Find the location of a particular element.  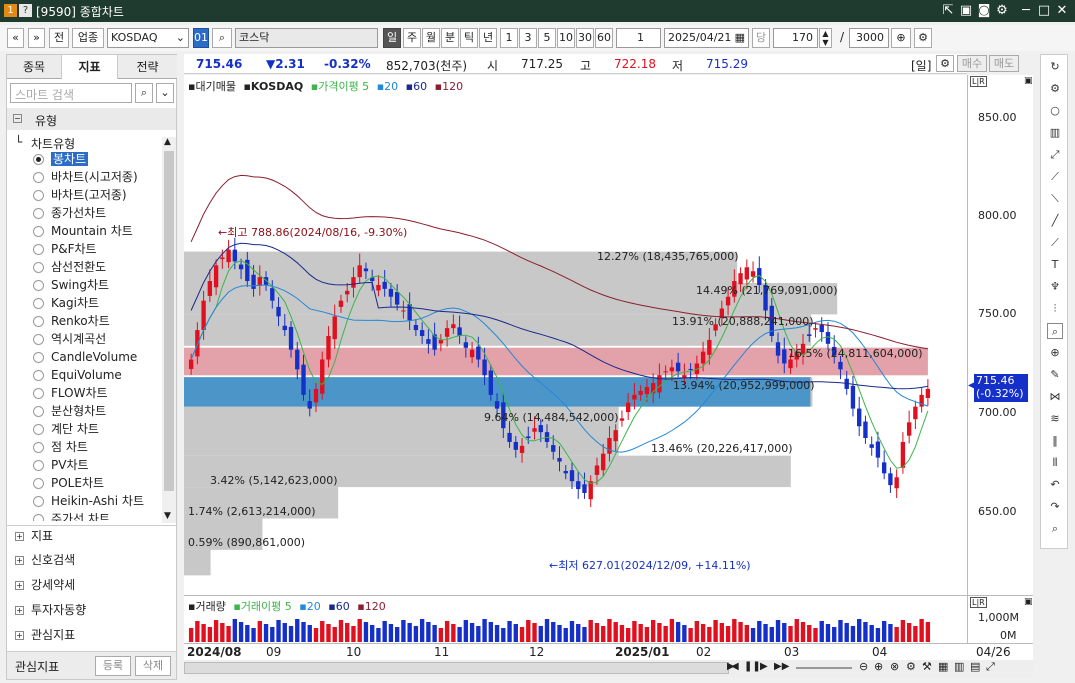

fib-tool-icon: ♆ is located at coordinates (1055, 287).